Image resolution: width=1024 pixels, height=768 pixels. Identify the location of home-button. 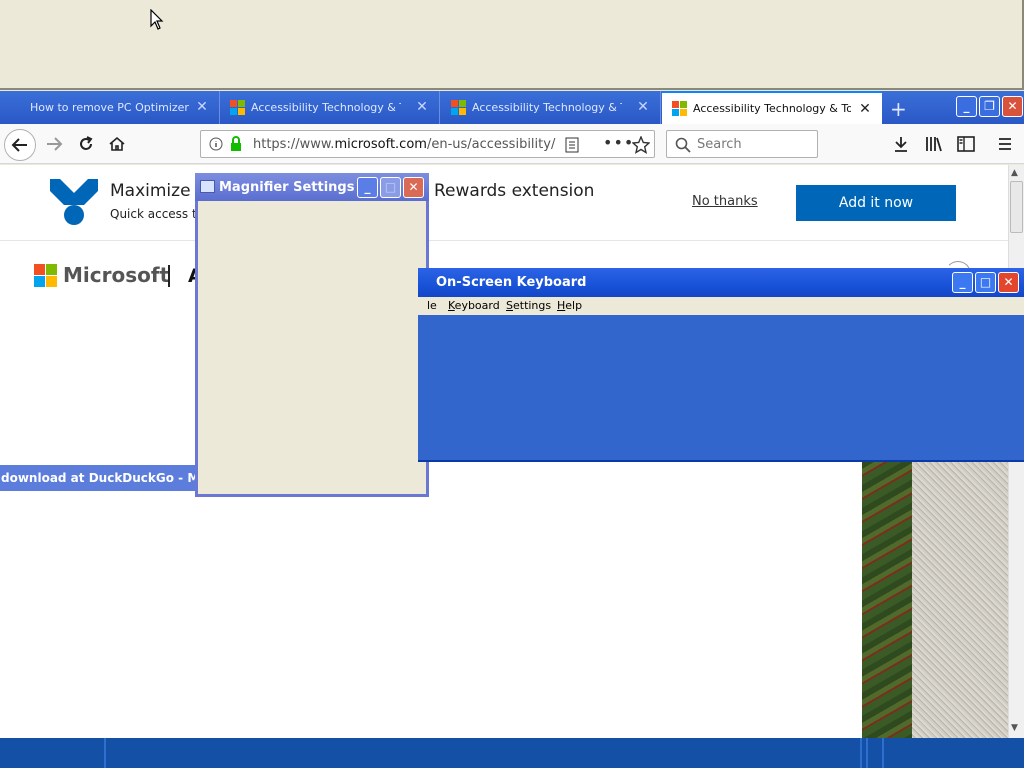
(117, 144).